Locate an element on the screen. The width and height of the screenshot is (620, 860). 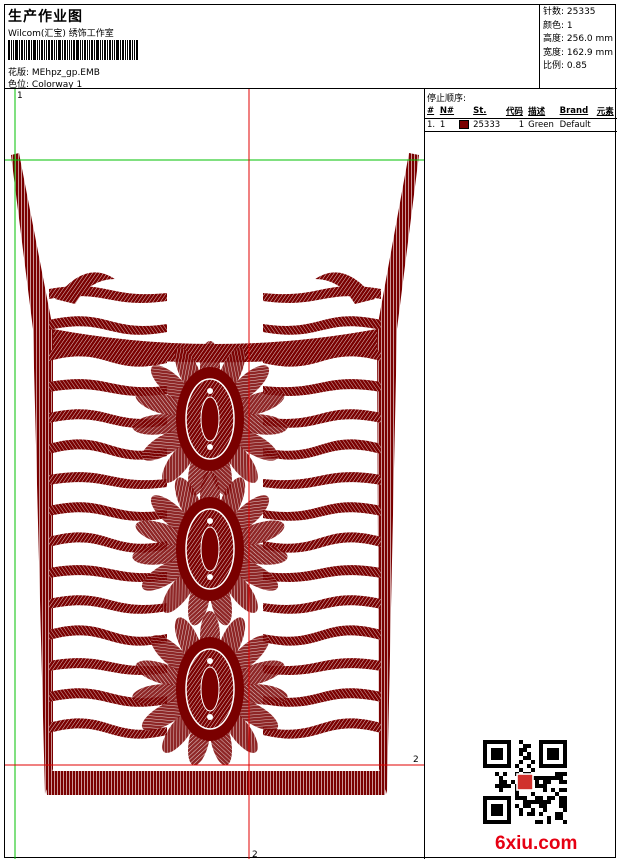
thread-color-swatch is located at coordinates (464, 124).